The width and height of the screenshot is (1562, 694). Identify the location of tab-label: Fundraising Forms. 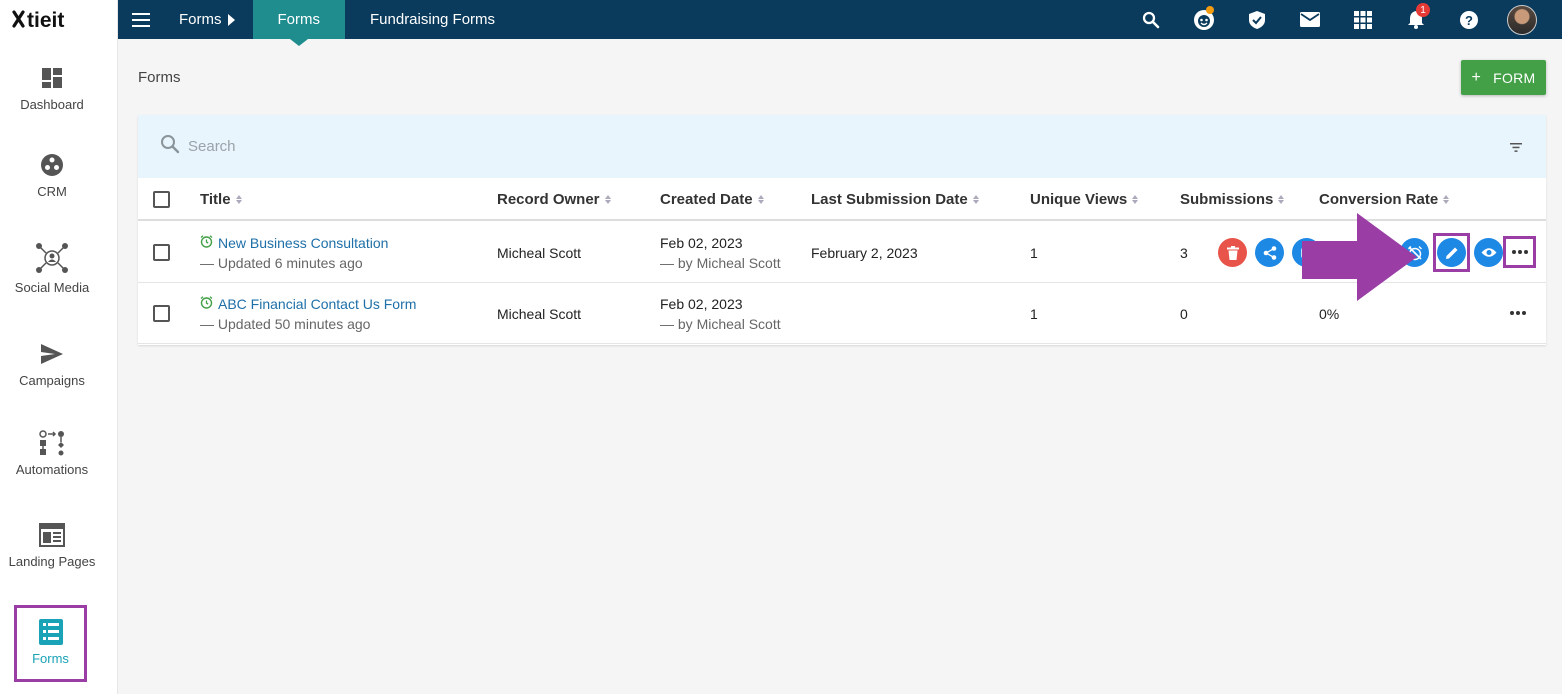
(433, 19).